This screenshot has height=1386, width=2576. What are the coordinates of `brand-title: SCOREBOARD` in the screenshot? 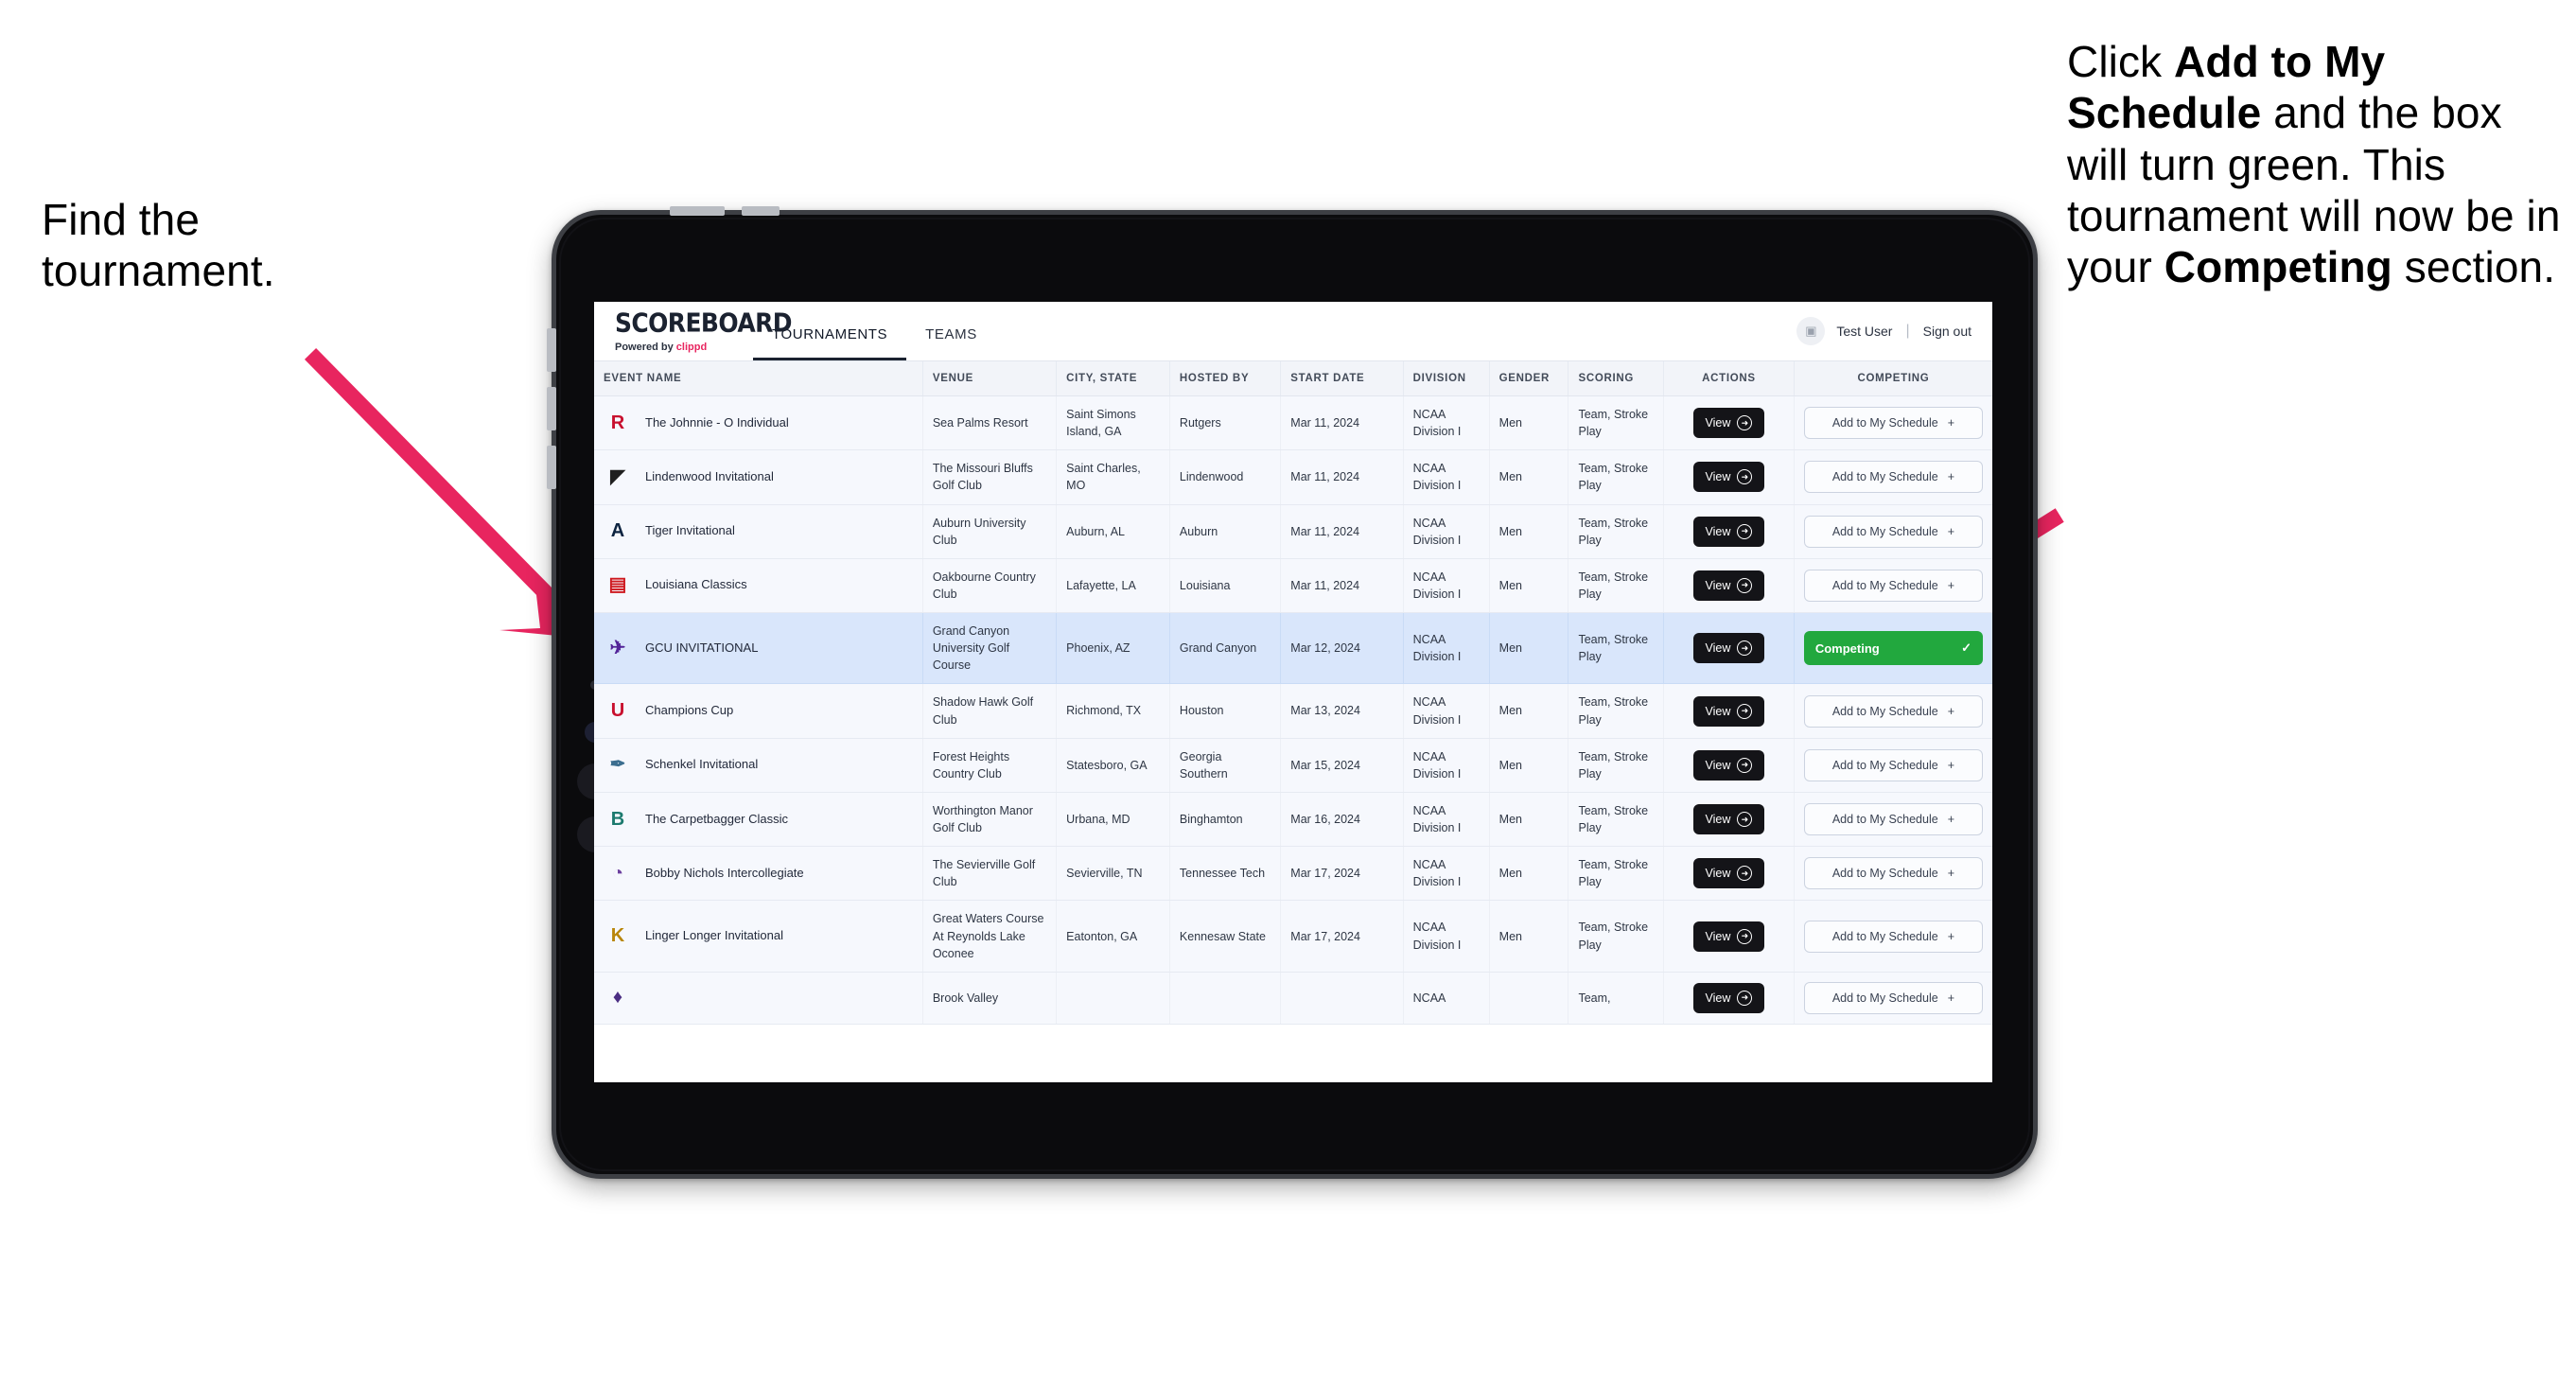 It's located at (704, 323).